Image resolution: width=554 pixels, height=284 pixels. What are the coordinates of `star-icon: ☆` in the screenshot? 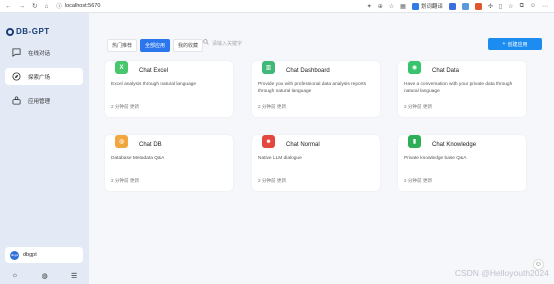 It's located at (391, 6).